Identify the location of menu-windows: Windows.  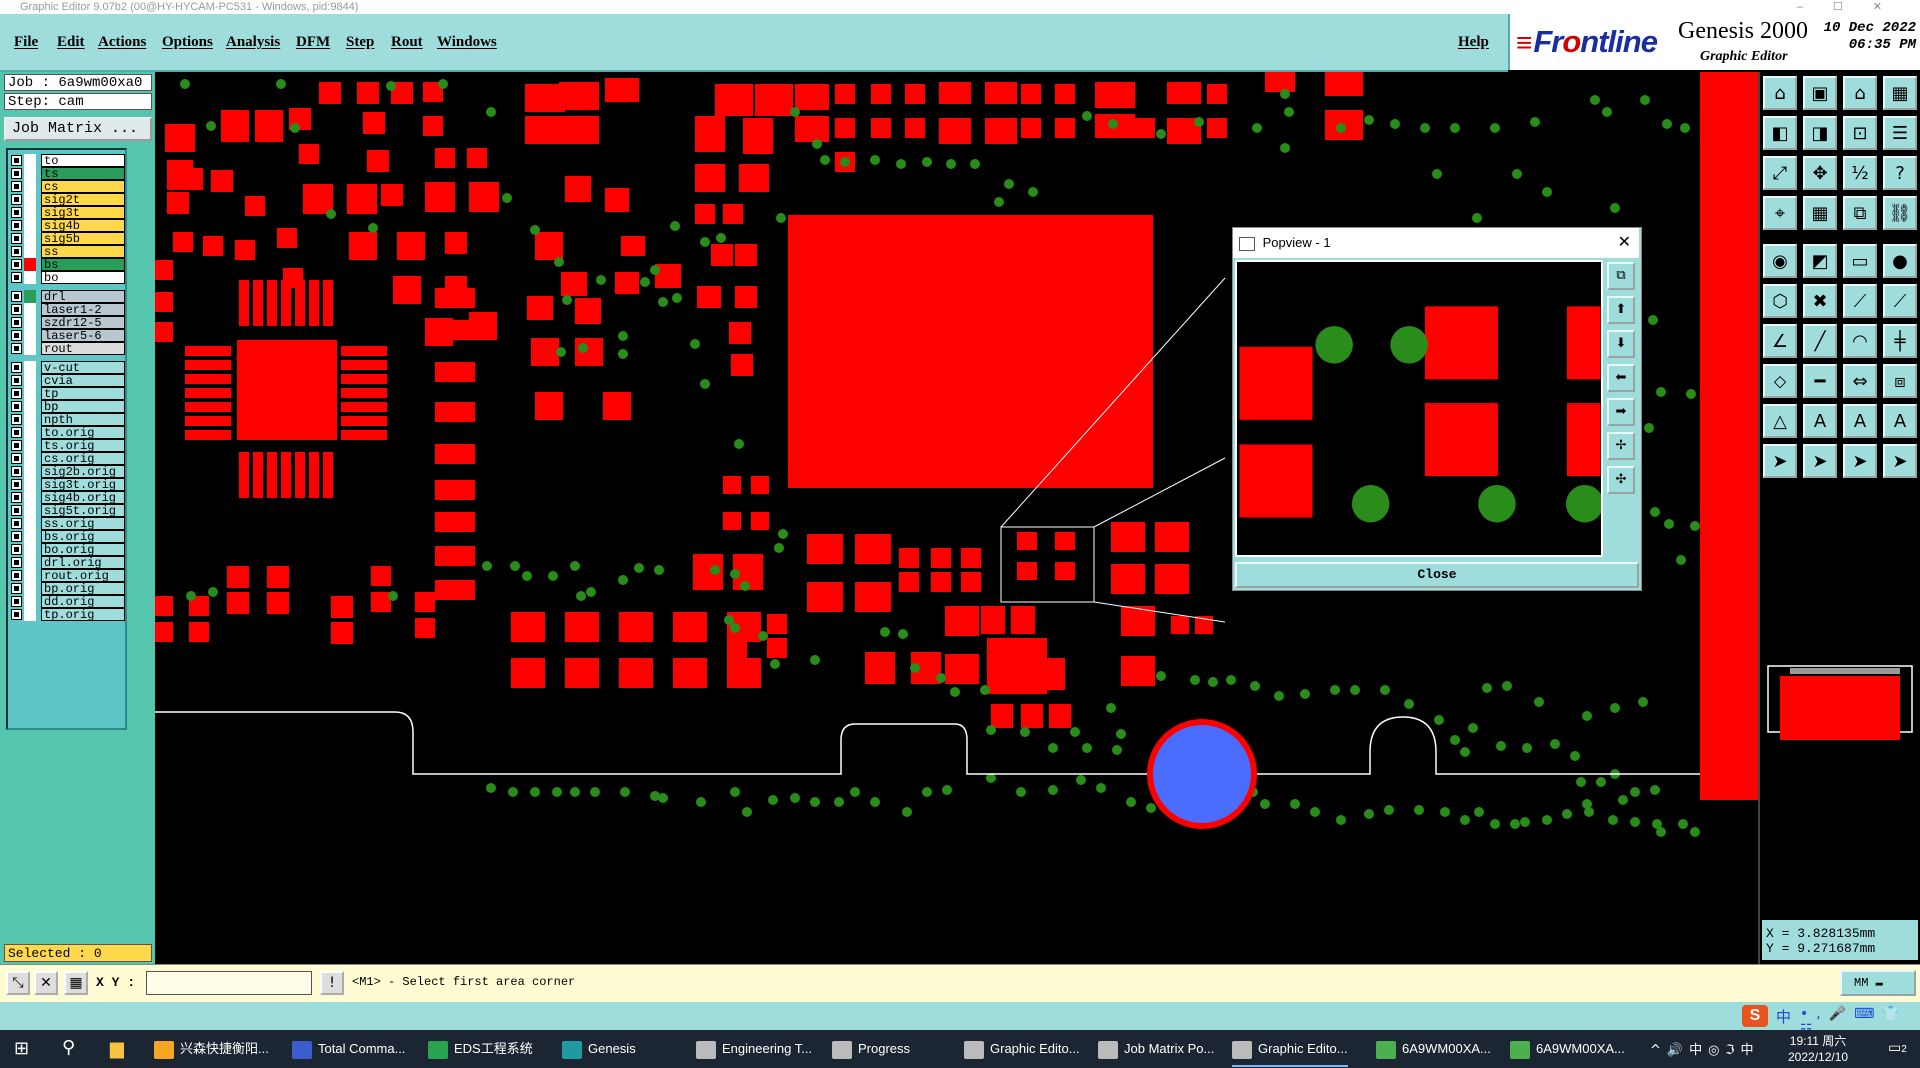
(467, 42).